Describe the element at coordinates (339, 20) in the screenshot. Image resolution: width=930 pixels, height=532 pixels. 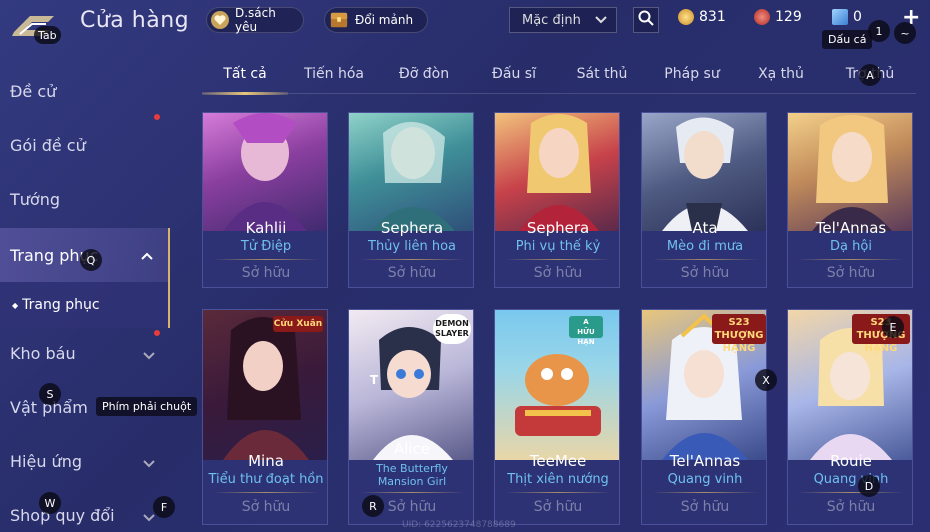
I see `treasure-chest-icon` at that location.